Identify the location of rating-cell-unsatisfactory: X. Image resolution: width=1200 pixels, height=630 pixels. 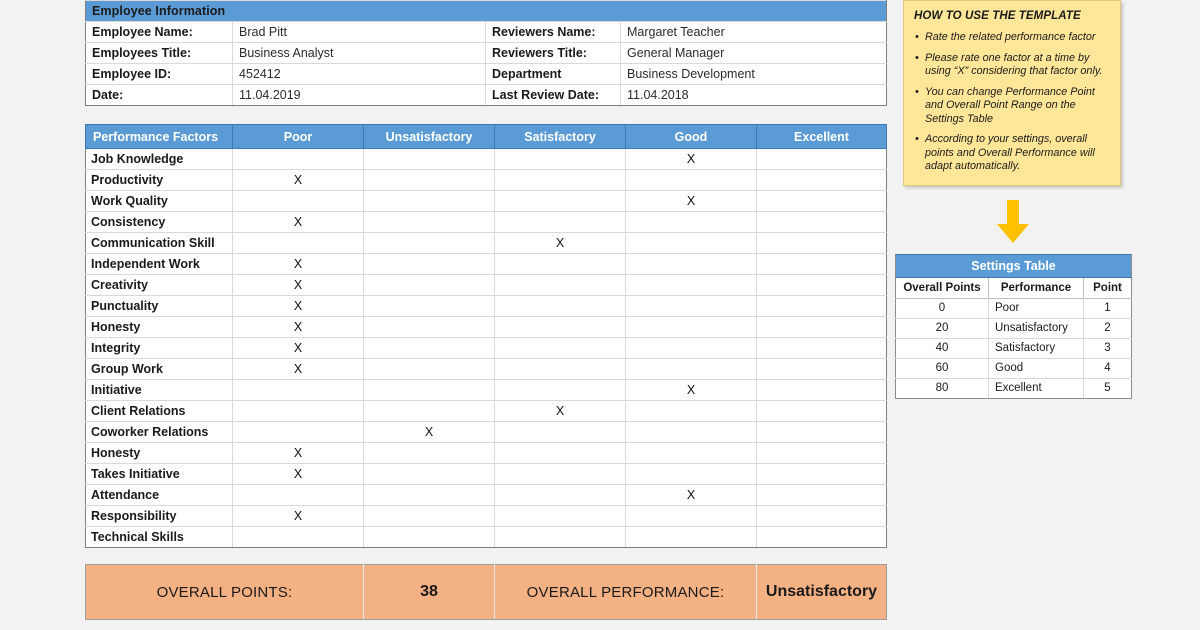
(429, 432).